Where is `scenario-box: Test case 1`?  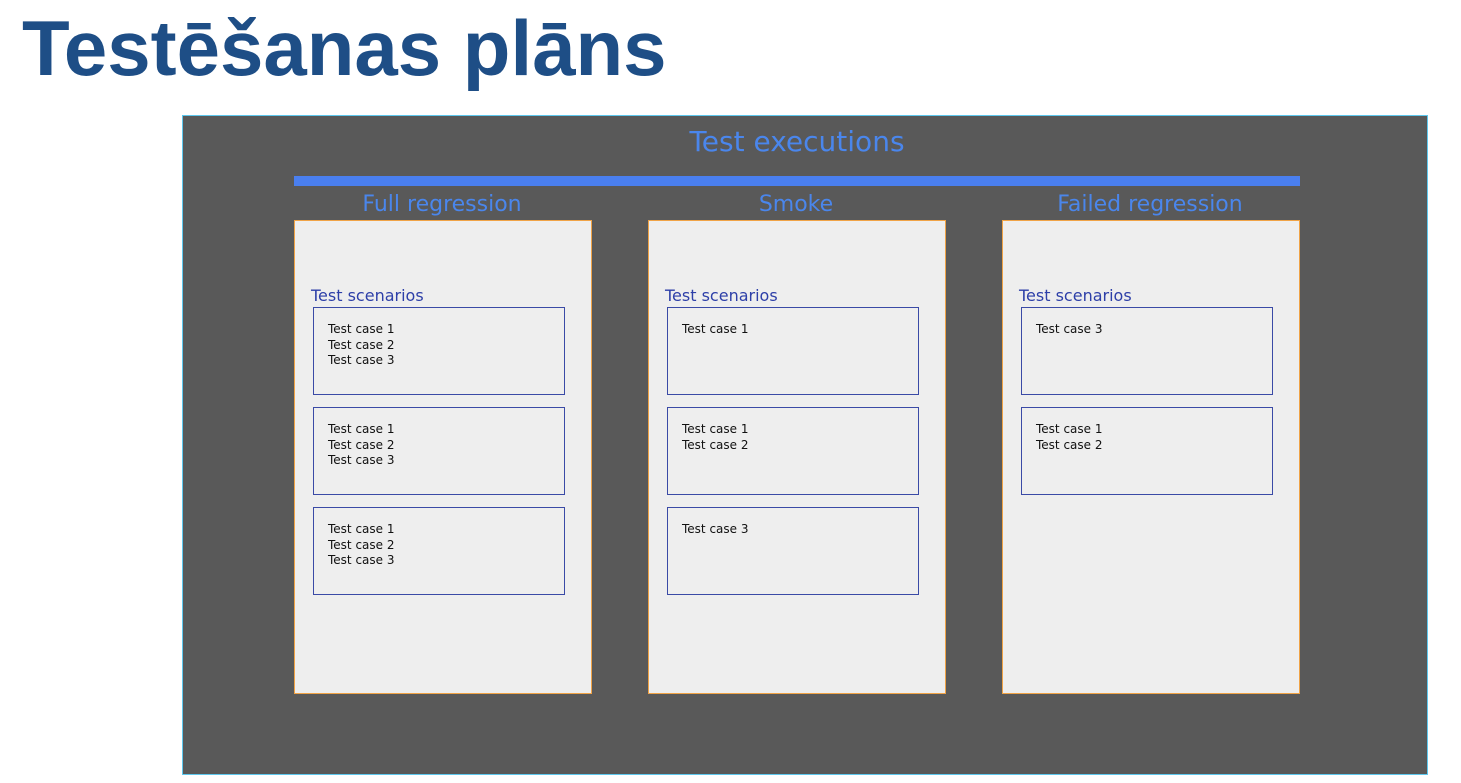 scenario-box: Test case 1 is located at coordinates (793, 351).